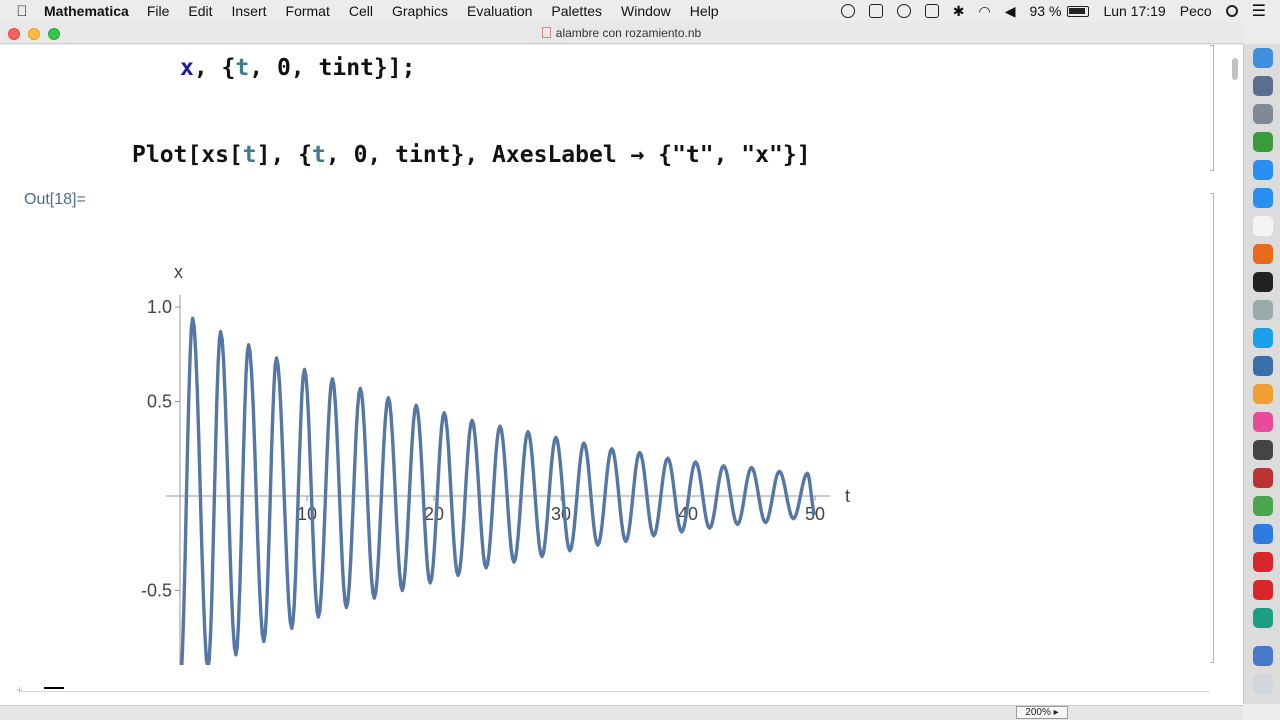 Image resolution: width=1280 pixels, height=720 pixels. Describe the element at coordinates (1196, 11) in the screenshot. I see `user-name: Peco` at that location.